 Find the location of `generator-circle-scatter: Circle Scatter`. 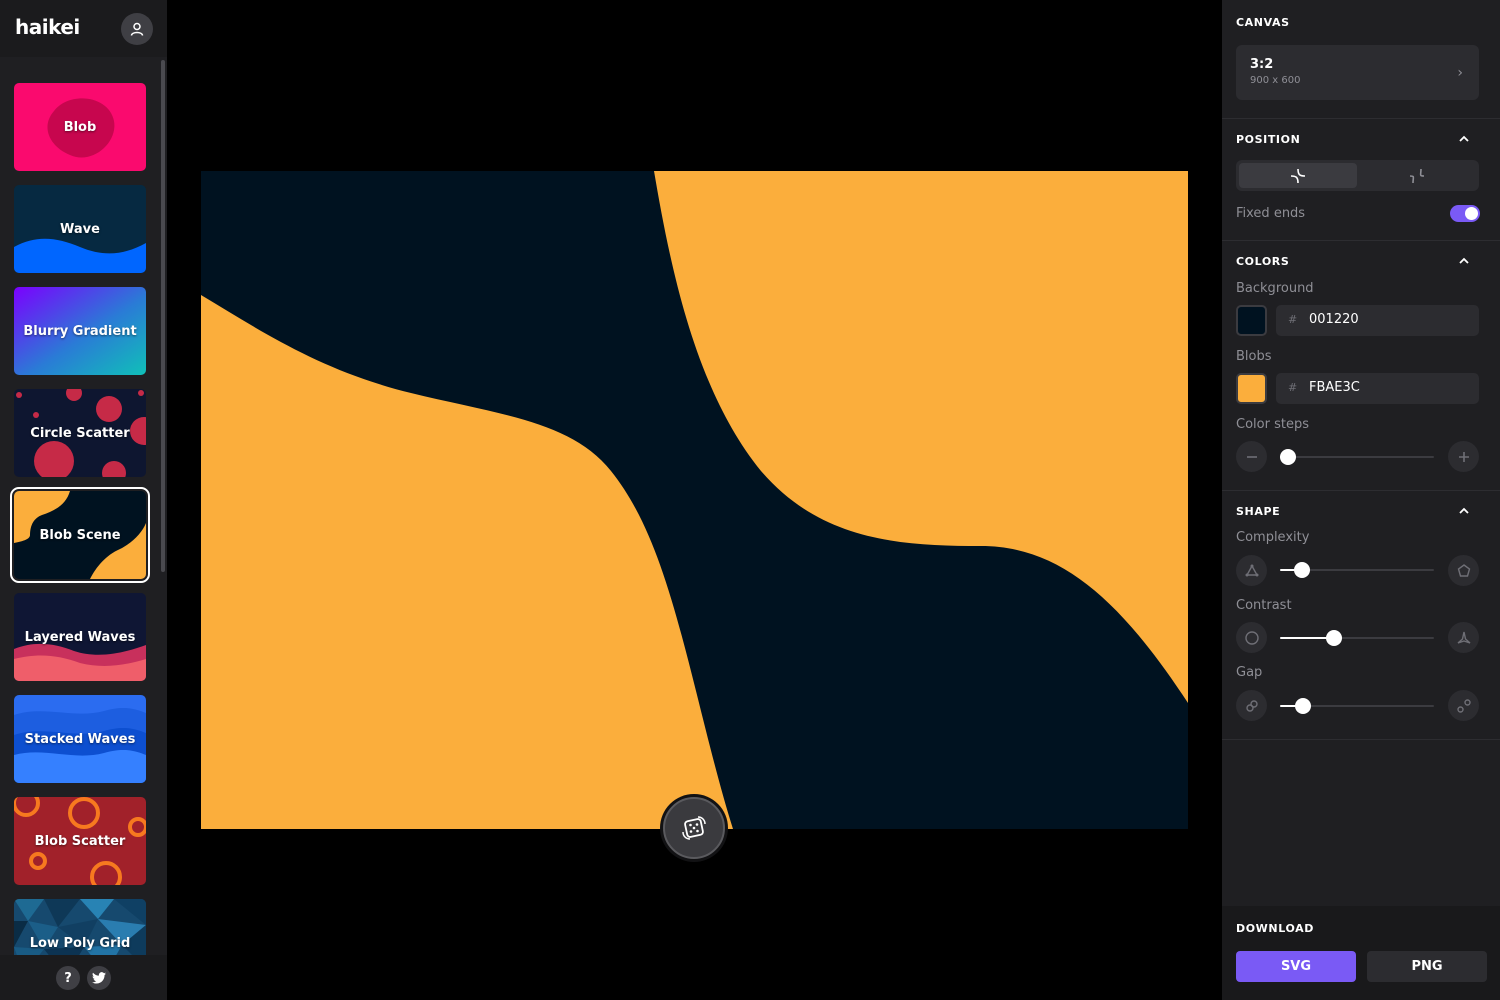

generator-circle-scatter: Circle Scatter is located at coordinates (80, 433).